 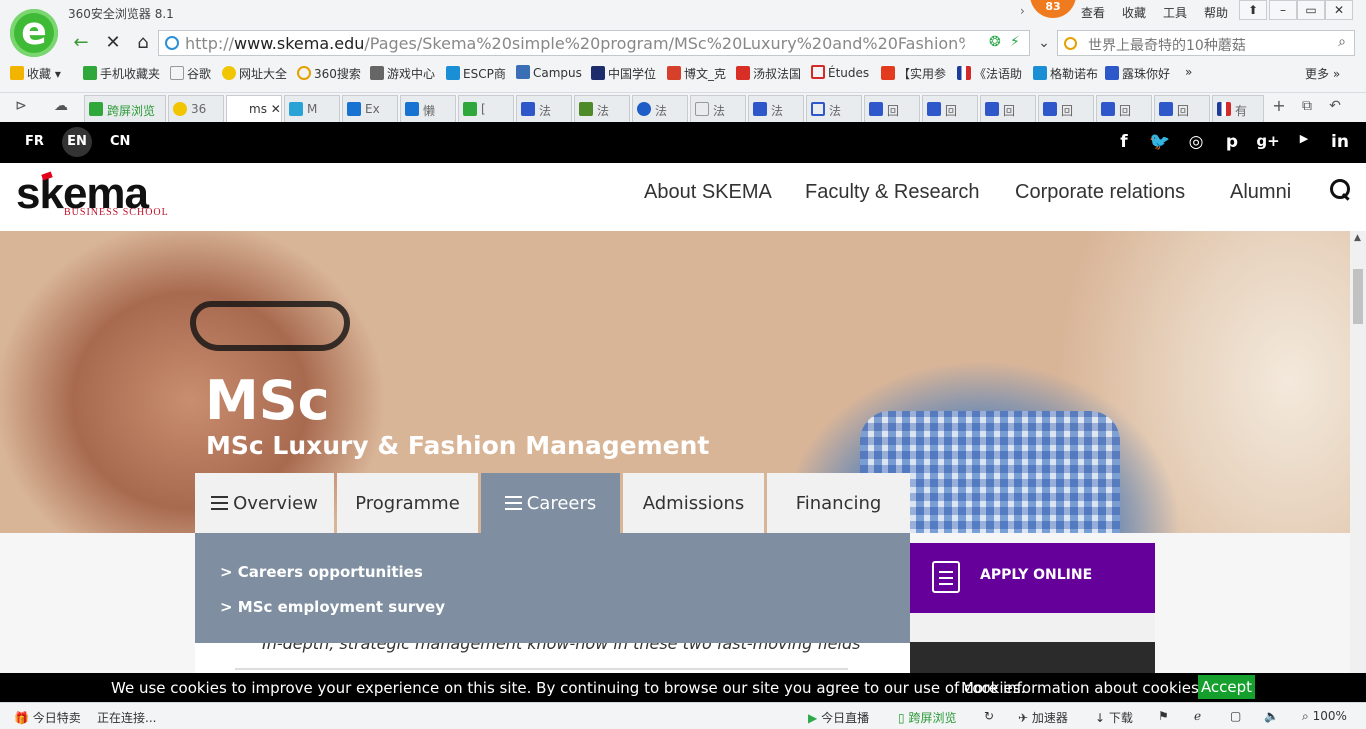 What do you see at coordinates (428, 109) in the screenshot?
I see `tab: 懒` at bounding box center [428, 109].